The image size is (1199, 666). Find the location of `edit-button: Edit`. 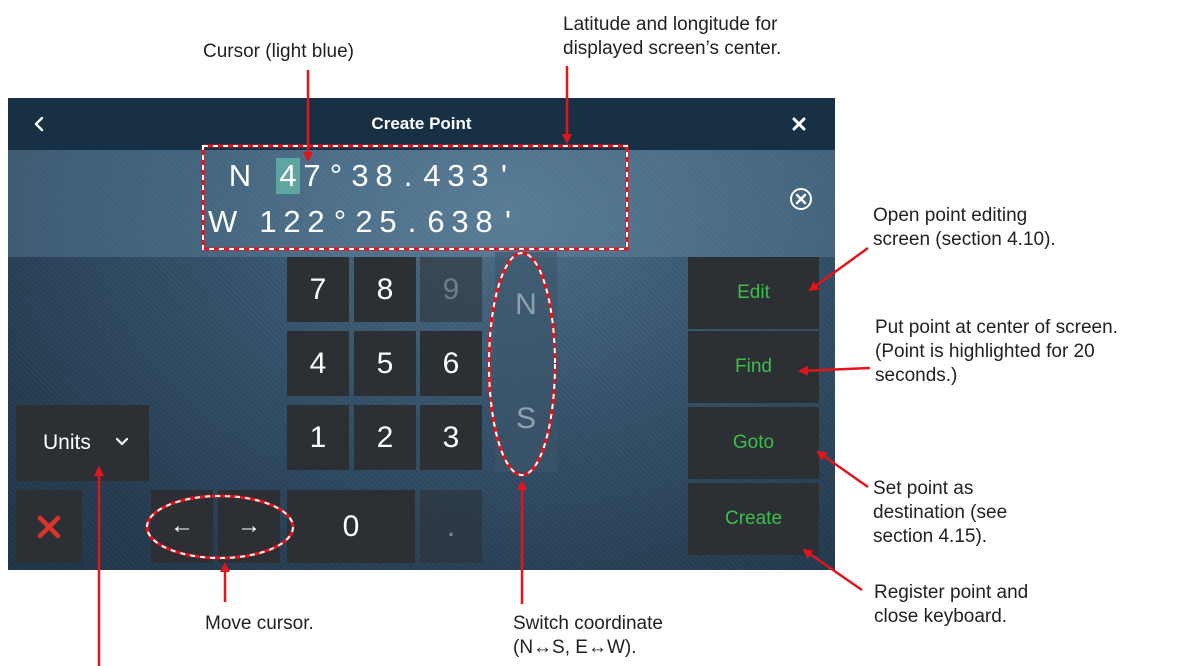

edit-button: Edit is located at coordinates (753, 293).